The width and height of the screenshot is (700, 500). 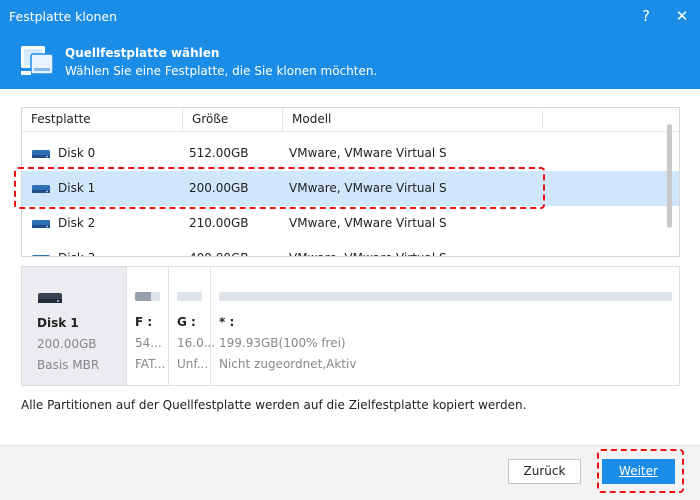 I want to click on column-header-size: Größe, so click(x=232, y=119).